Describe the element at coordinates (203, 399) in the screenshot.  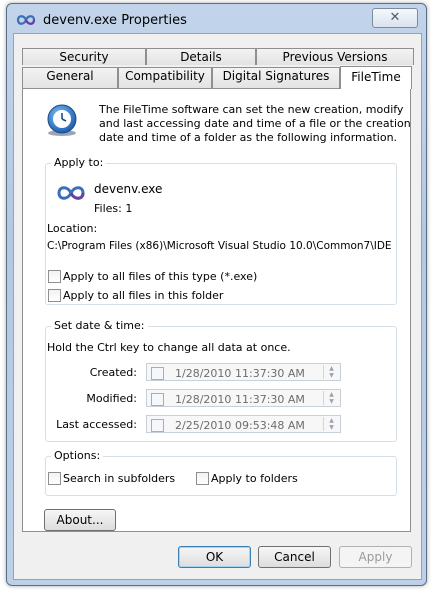
I see `modified-date: 1/28/2010` at that location.